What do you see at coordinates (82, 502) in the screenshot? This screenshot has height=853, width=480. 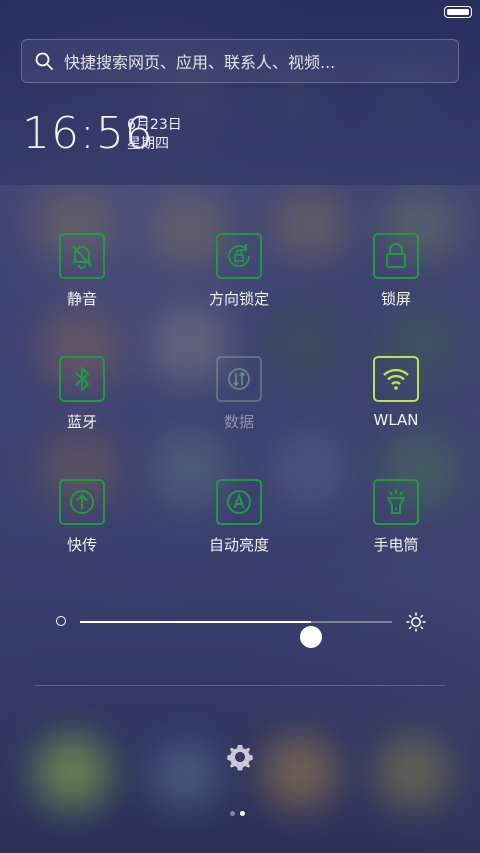 I see `quick-transfer-icon` at bounding box center [82, 502].